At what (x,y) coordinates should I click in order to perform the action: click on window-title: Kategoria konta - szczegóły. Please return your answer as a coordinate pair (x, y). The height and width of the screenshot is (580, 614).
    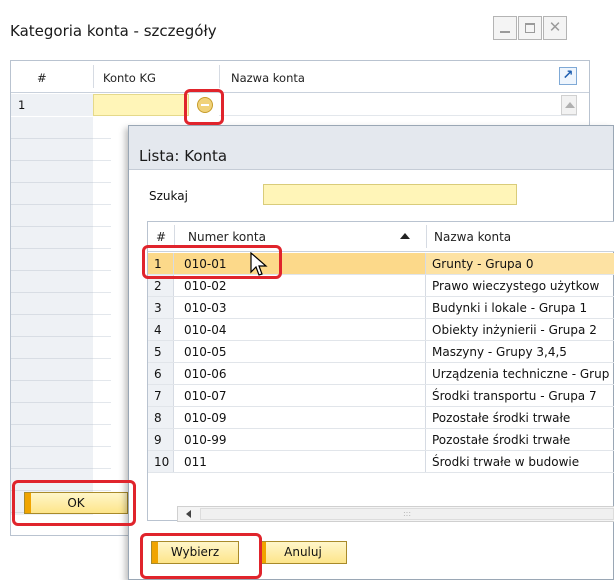
    Looking at the image, I should click on (113, 31).